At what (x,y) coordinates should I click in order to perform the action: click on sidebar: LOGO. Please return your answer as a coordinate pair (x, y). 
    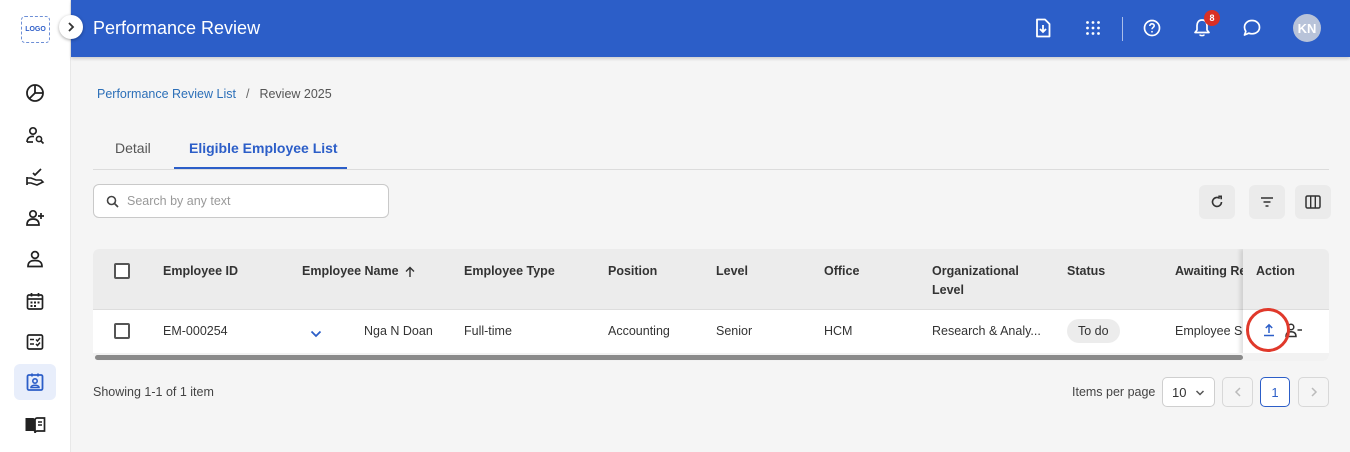
    Looking at the image, I should click on (35, 226).